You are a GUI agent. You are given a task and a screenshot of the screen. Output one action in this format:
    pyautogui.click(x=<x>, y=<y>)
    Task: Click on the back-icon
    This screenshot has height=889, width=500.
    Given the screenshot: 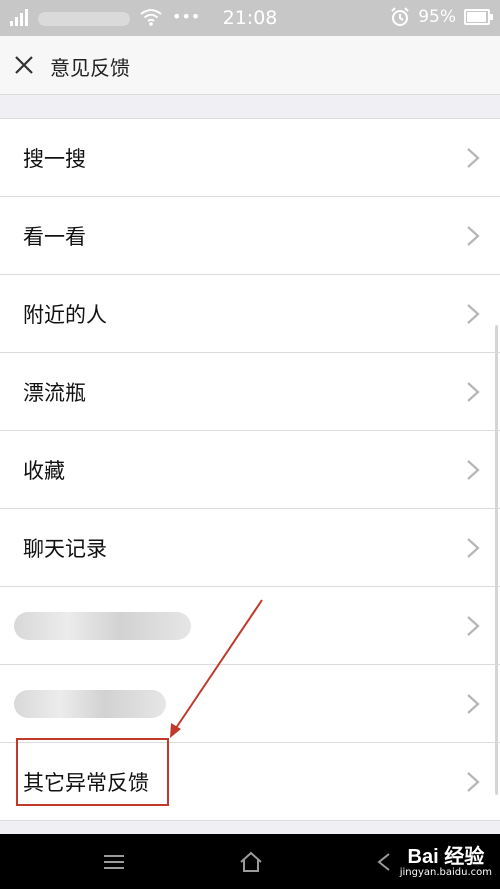 What is the action you would take?
    pyautogui.click(x=387, y=862)
    